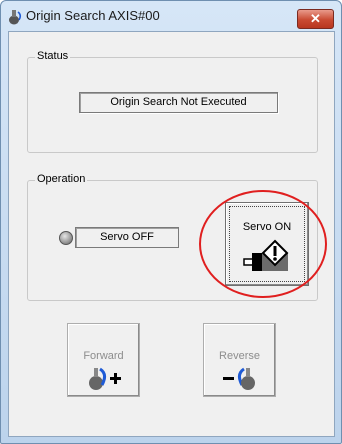 This screenshot has height=444, width=342. What do you see at coordinates (127, 237) in the screenshot?
I see `servo-state-display: Servo OFF` at bounding box center [127, 237].